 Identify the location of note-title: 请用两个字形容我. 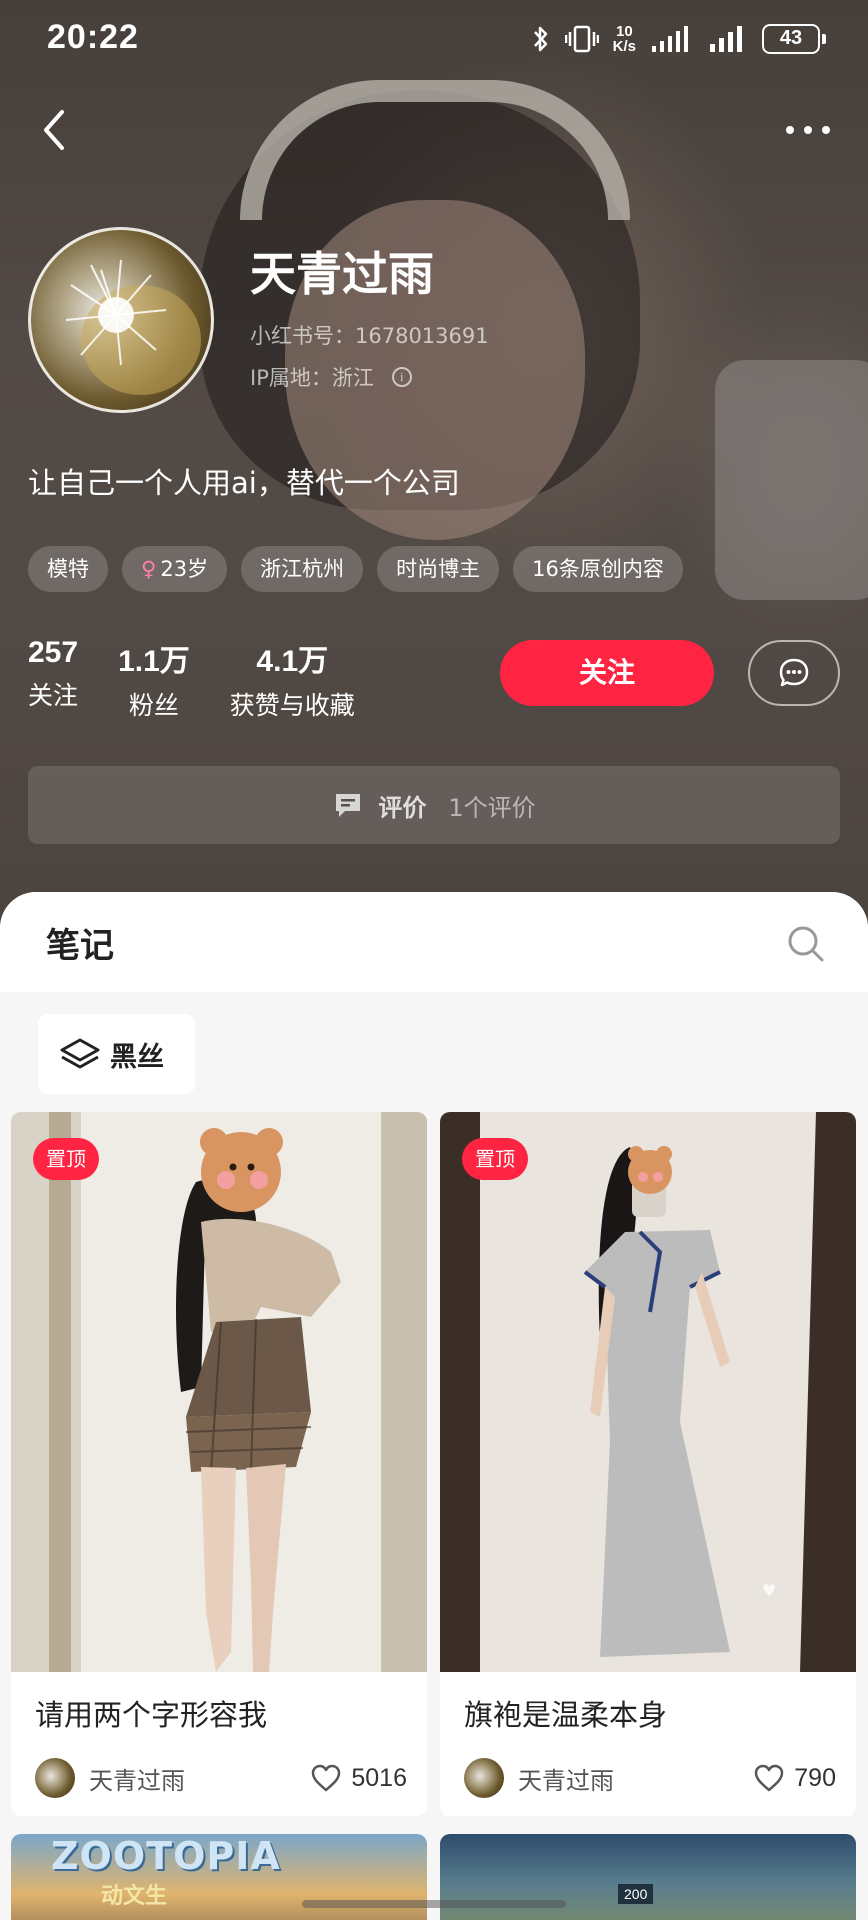
(151, 1715).